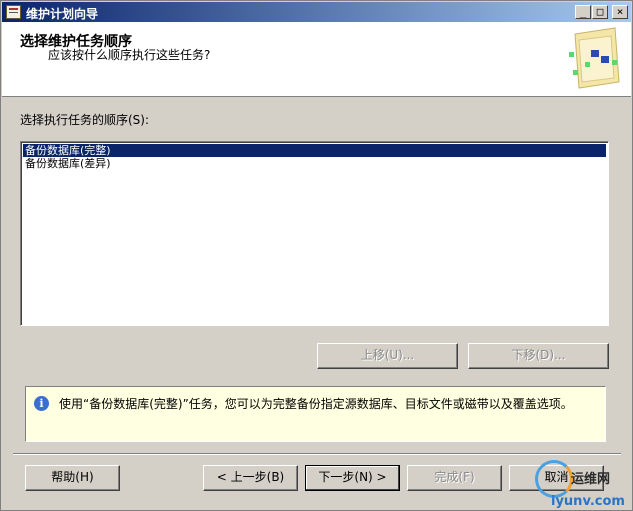 This screenshot has height=511, width=633. I want to click on help-button: 帮助(H), so click(72, 478).